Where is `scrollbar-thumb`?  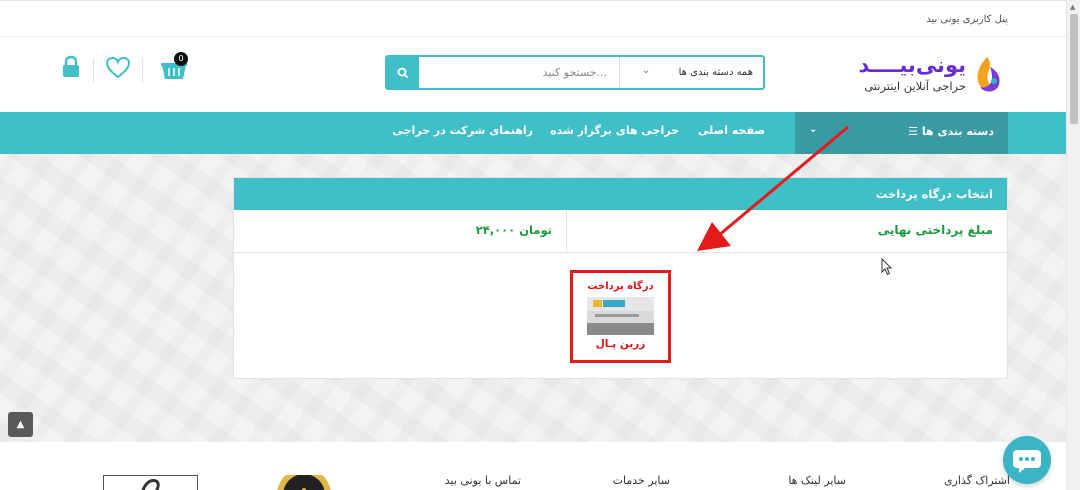
scrollbar-thumb is located at coordinates (1074, 69).